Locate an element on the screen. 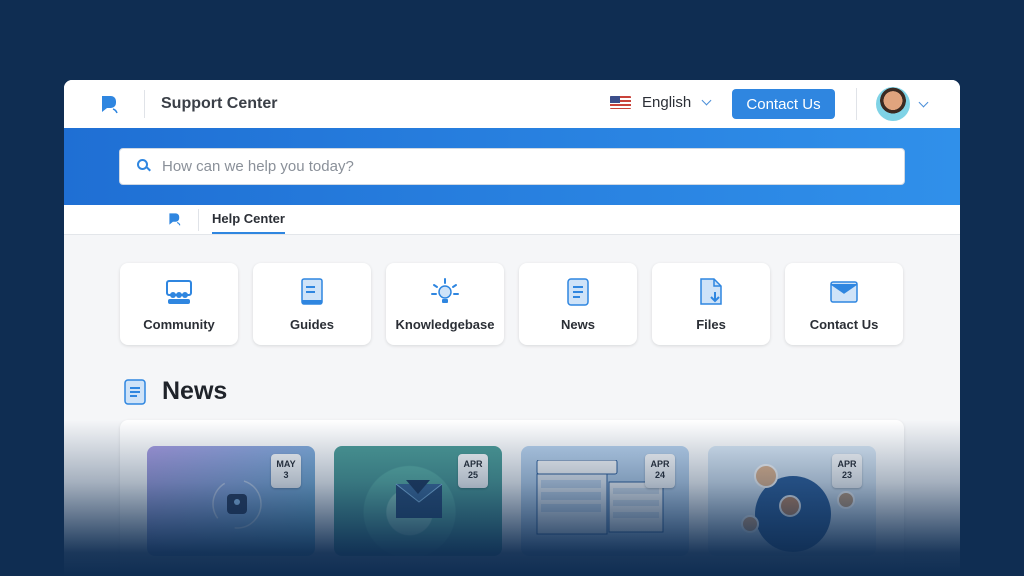 The image size is (1024, 576). meeting-icon is located at coordinates (237, 504).